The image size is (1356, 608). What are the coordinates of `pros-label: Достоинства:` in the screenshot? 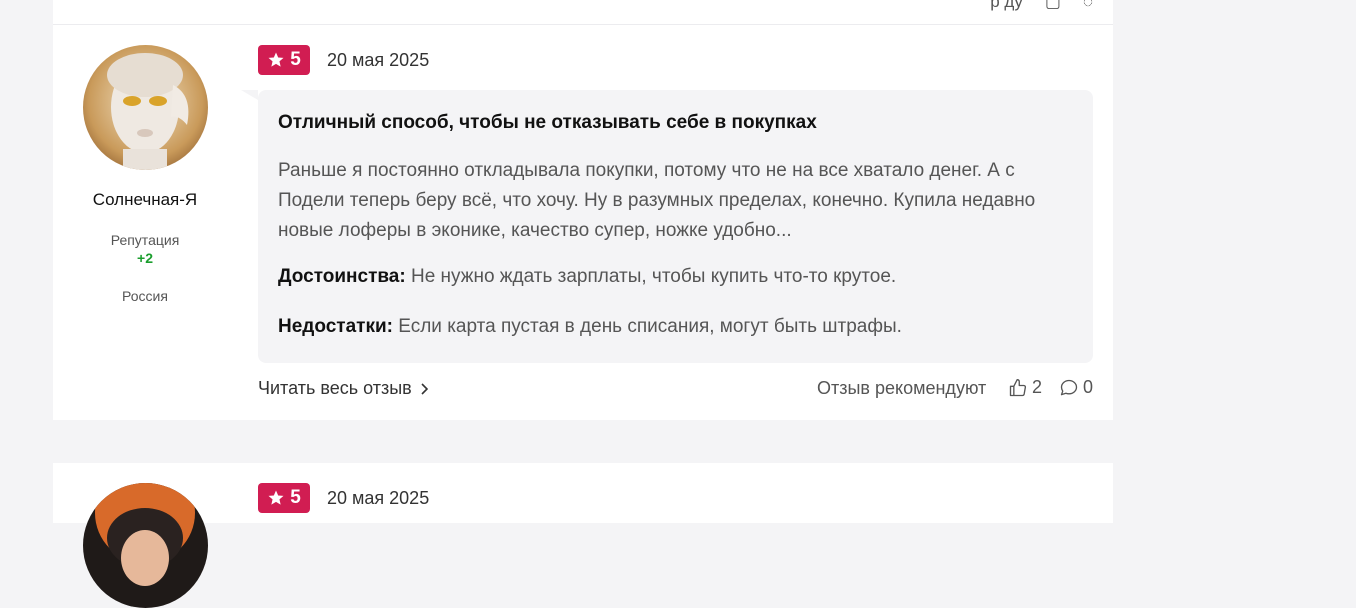 It's located at (342, 276).